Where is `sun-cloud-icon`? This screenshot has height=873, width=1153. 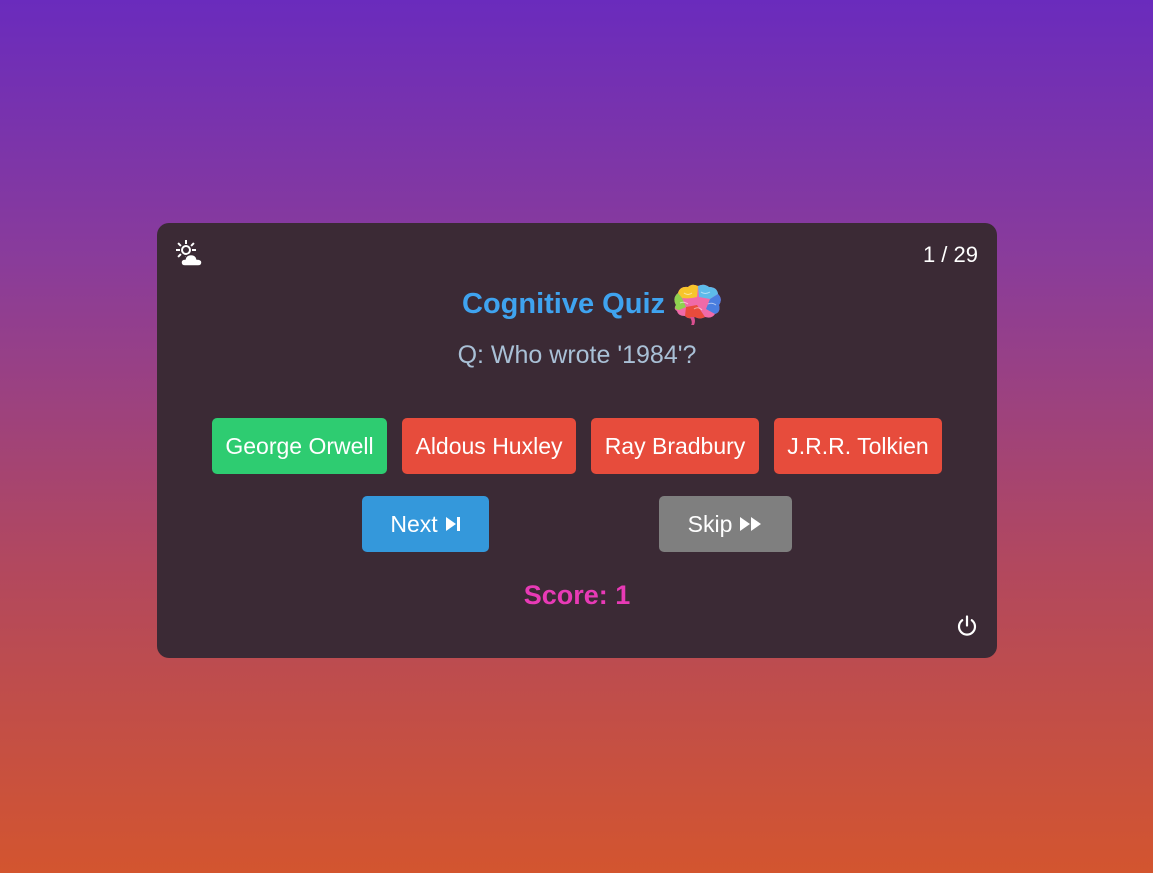
sun-cloud-icon is located at coordinates (189, 253).